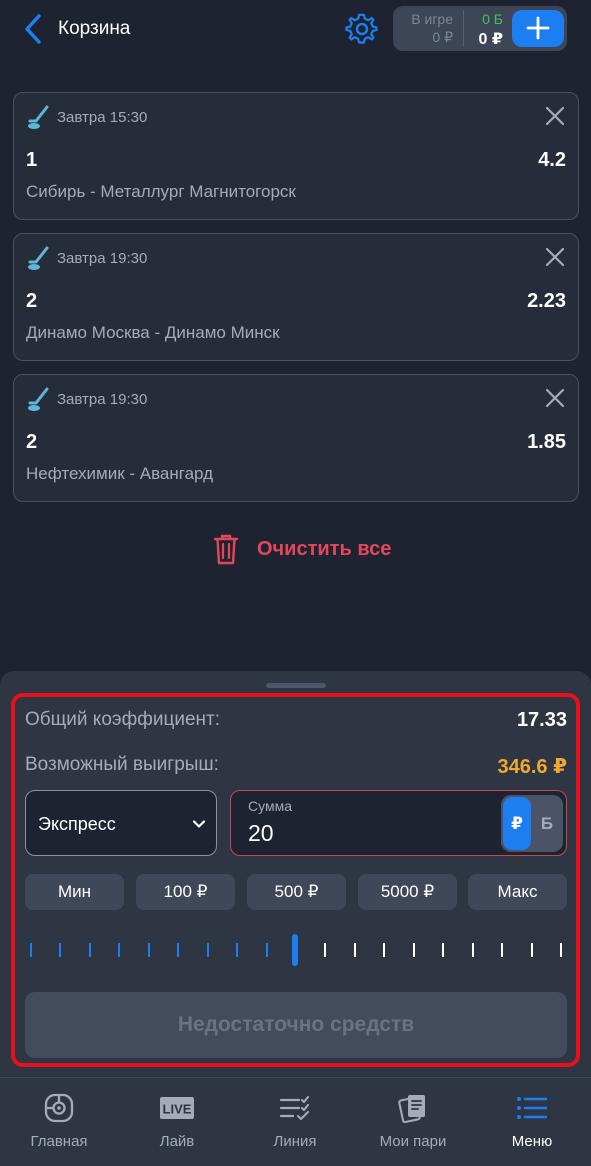 Image resolution: width=591 pixels, height=1166 pixels. What do you see at coordinates (324, 549) in the screenshot?
I see `clear-all-label: Очистить все` at bounding box center [324, 549].